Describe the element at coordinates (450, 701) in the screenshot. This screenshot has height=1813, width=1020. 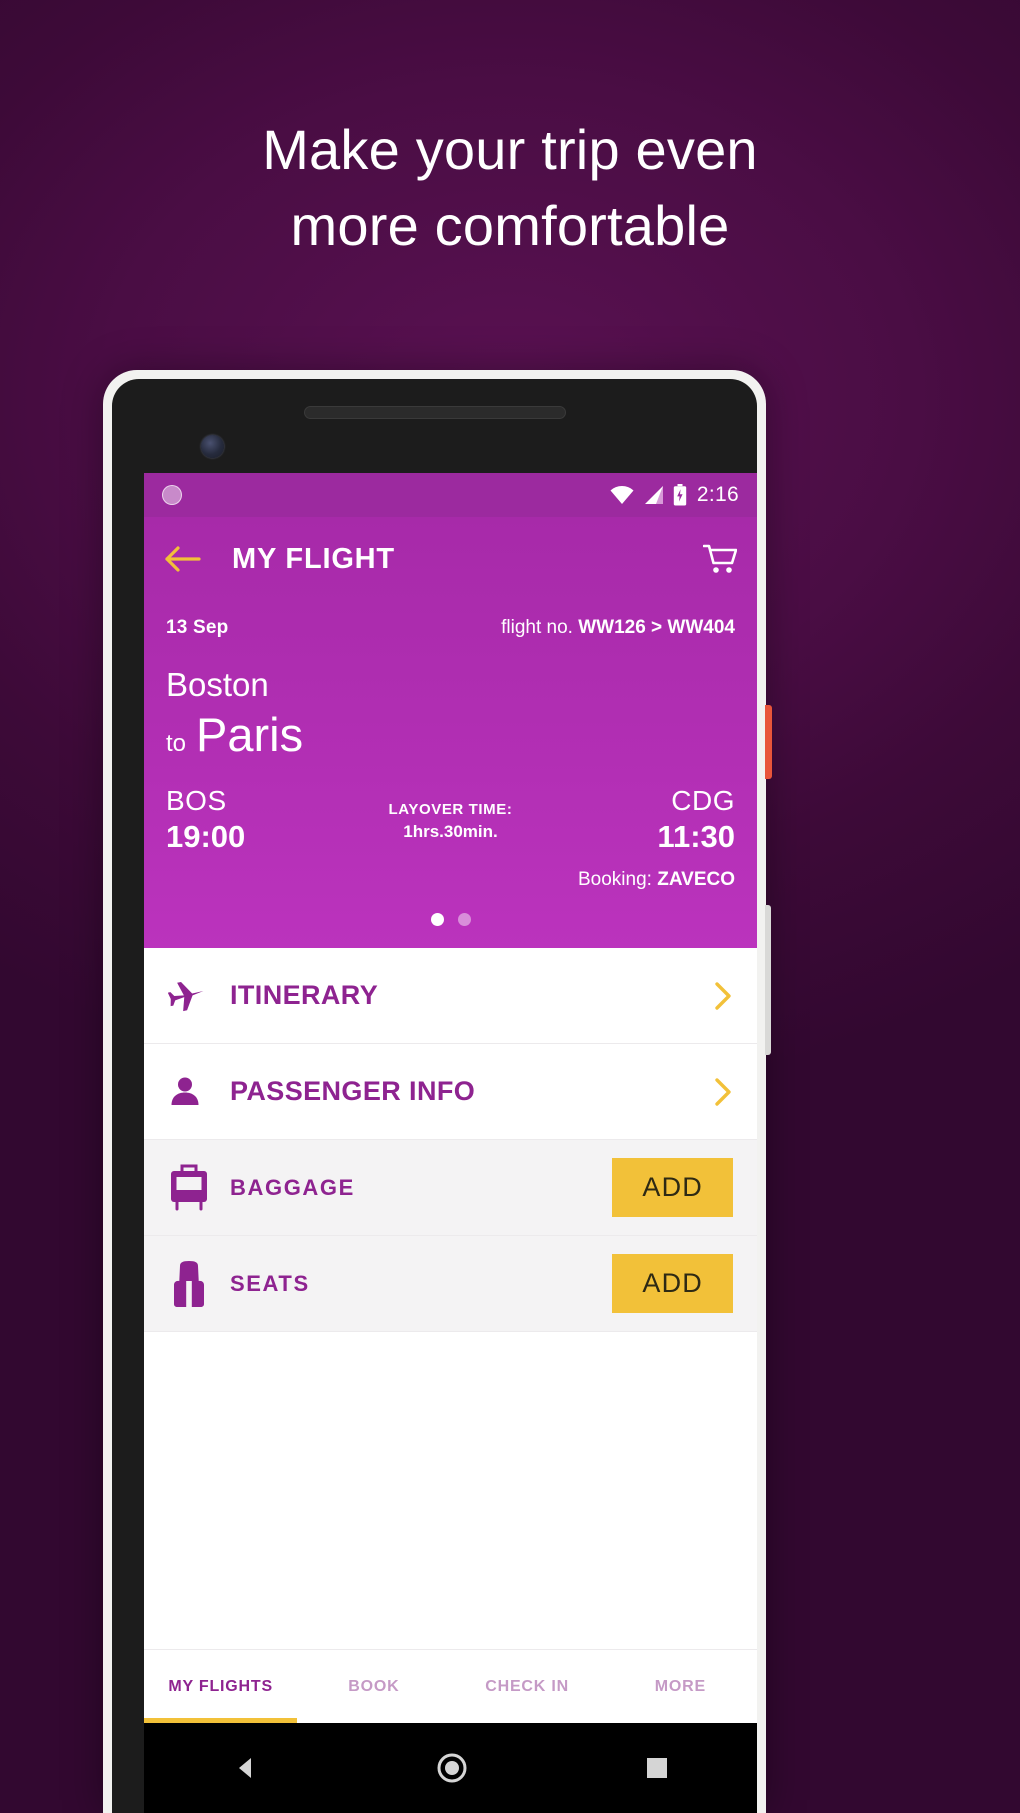
I see `route-block: Boston to Paris` at that location.